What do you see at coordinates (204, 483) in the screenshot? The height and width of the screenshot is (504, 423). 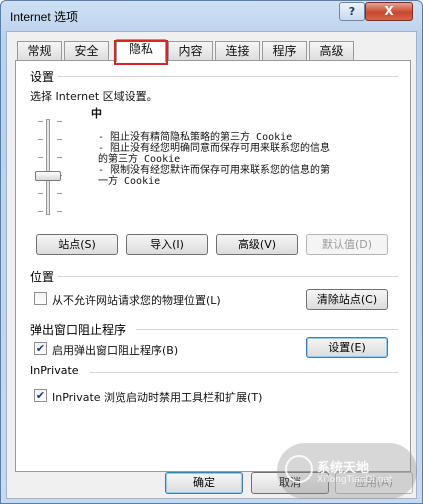 I see `ok-button: 确定` at bounding box center [204, 483].